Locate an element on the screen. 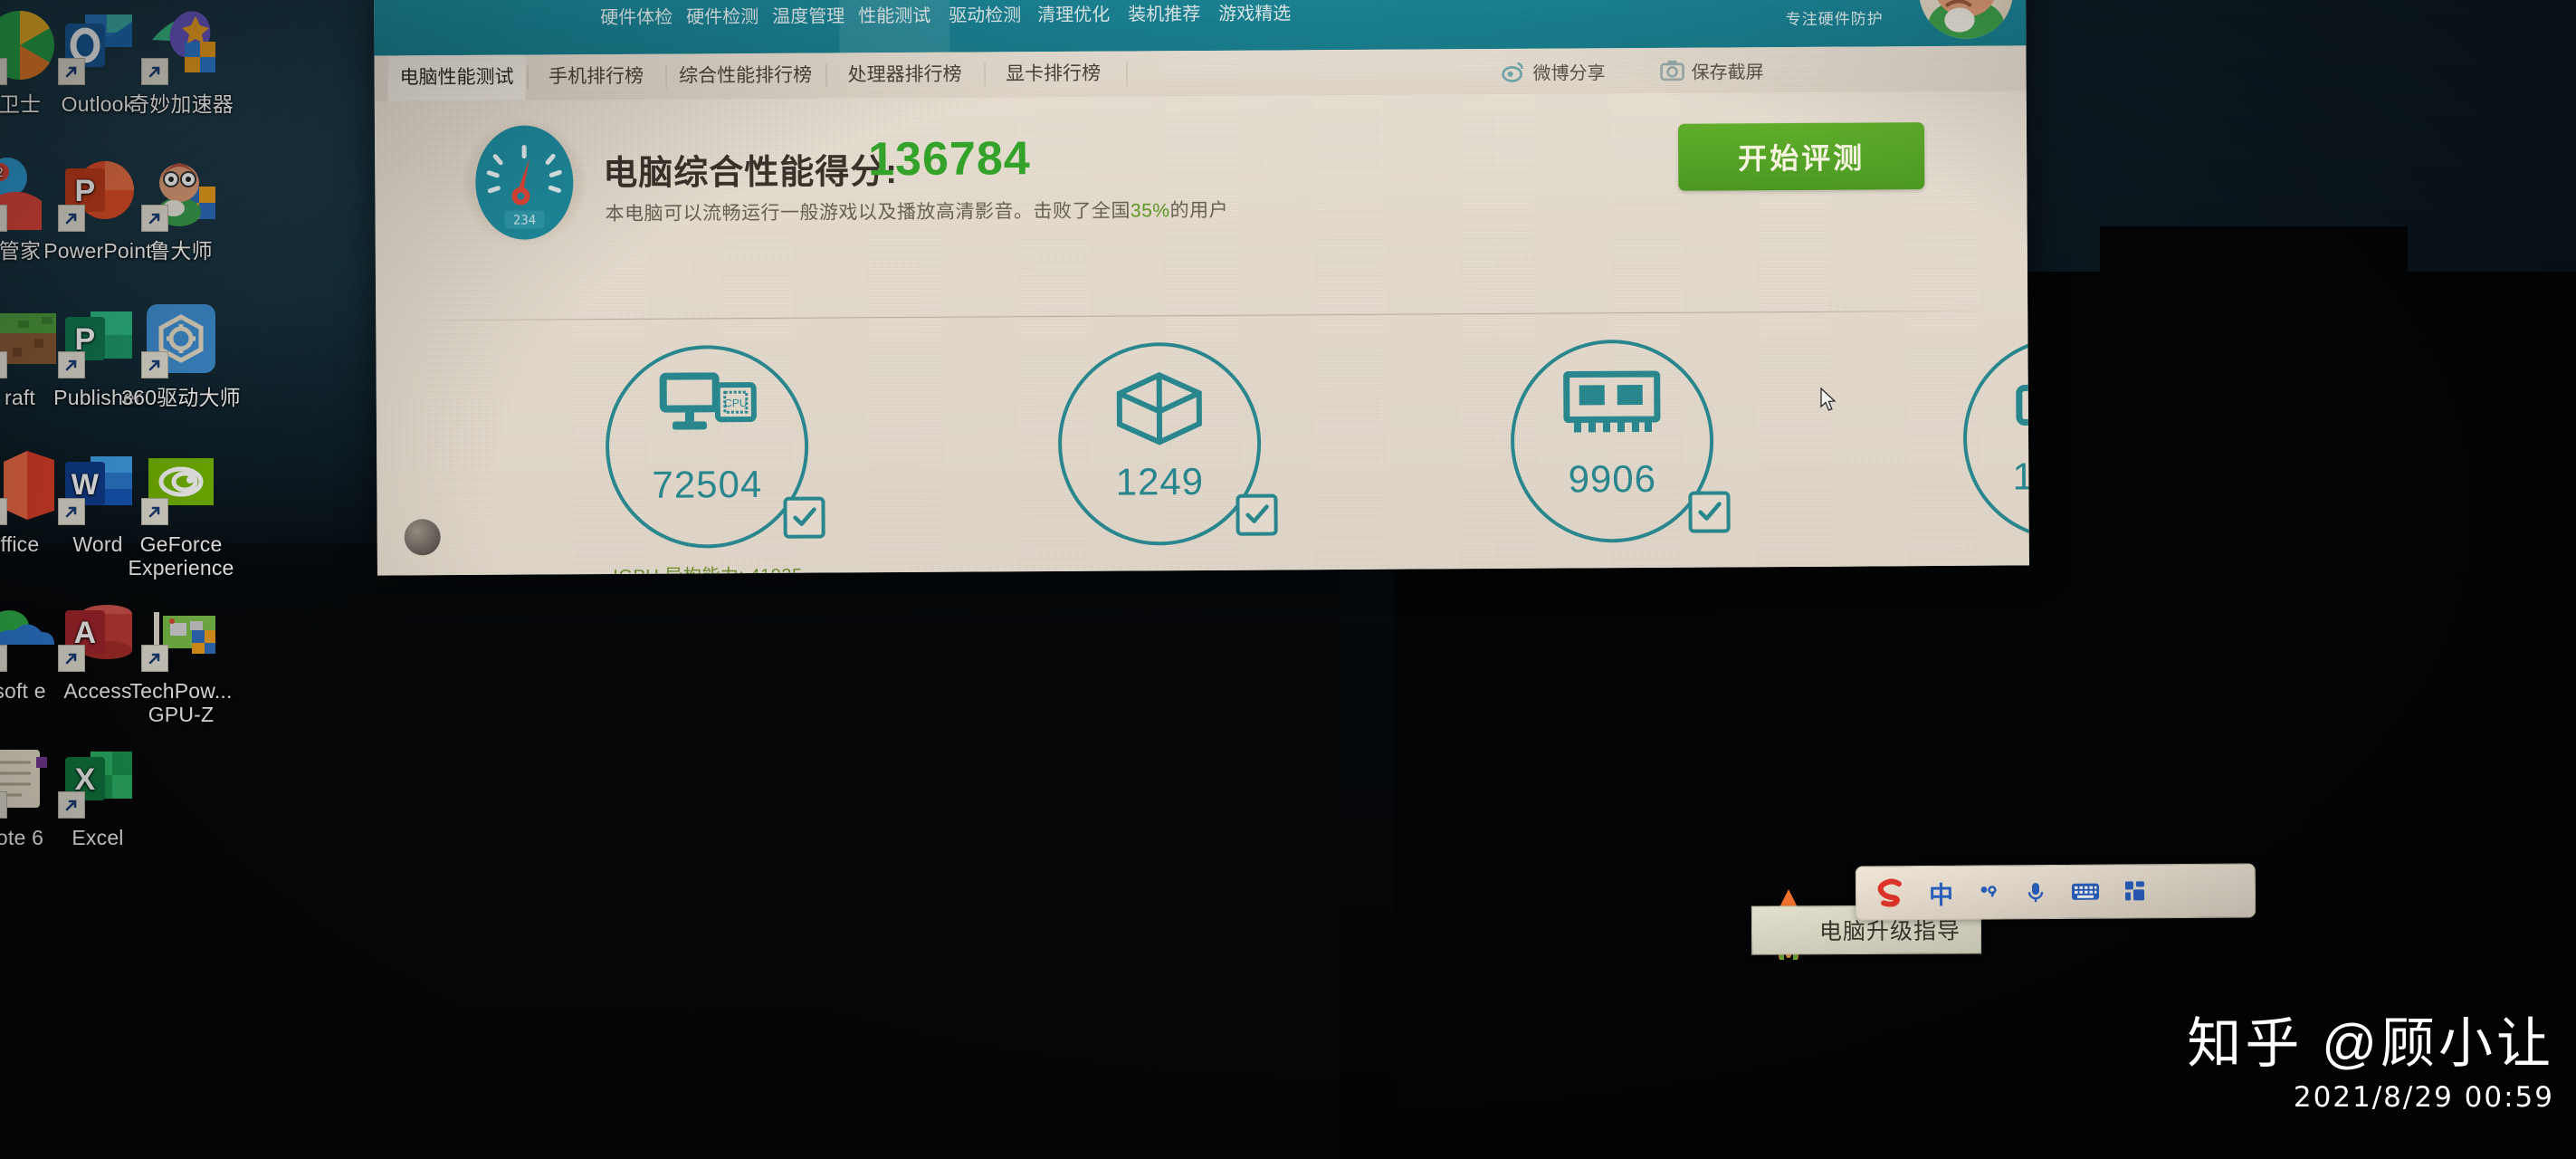 The height and width of the screenshot is (1159, 2576). nav-item-7: 游戏精选 is located at coordinates (1255, 12).